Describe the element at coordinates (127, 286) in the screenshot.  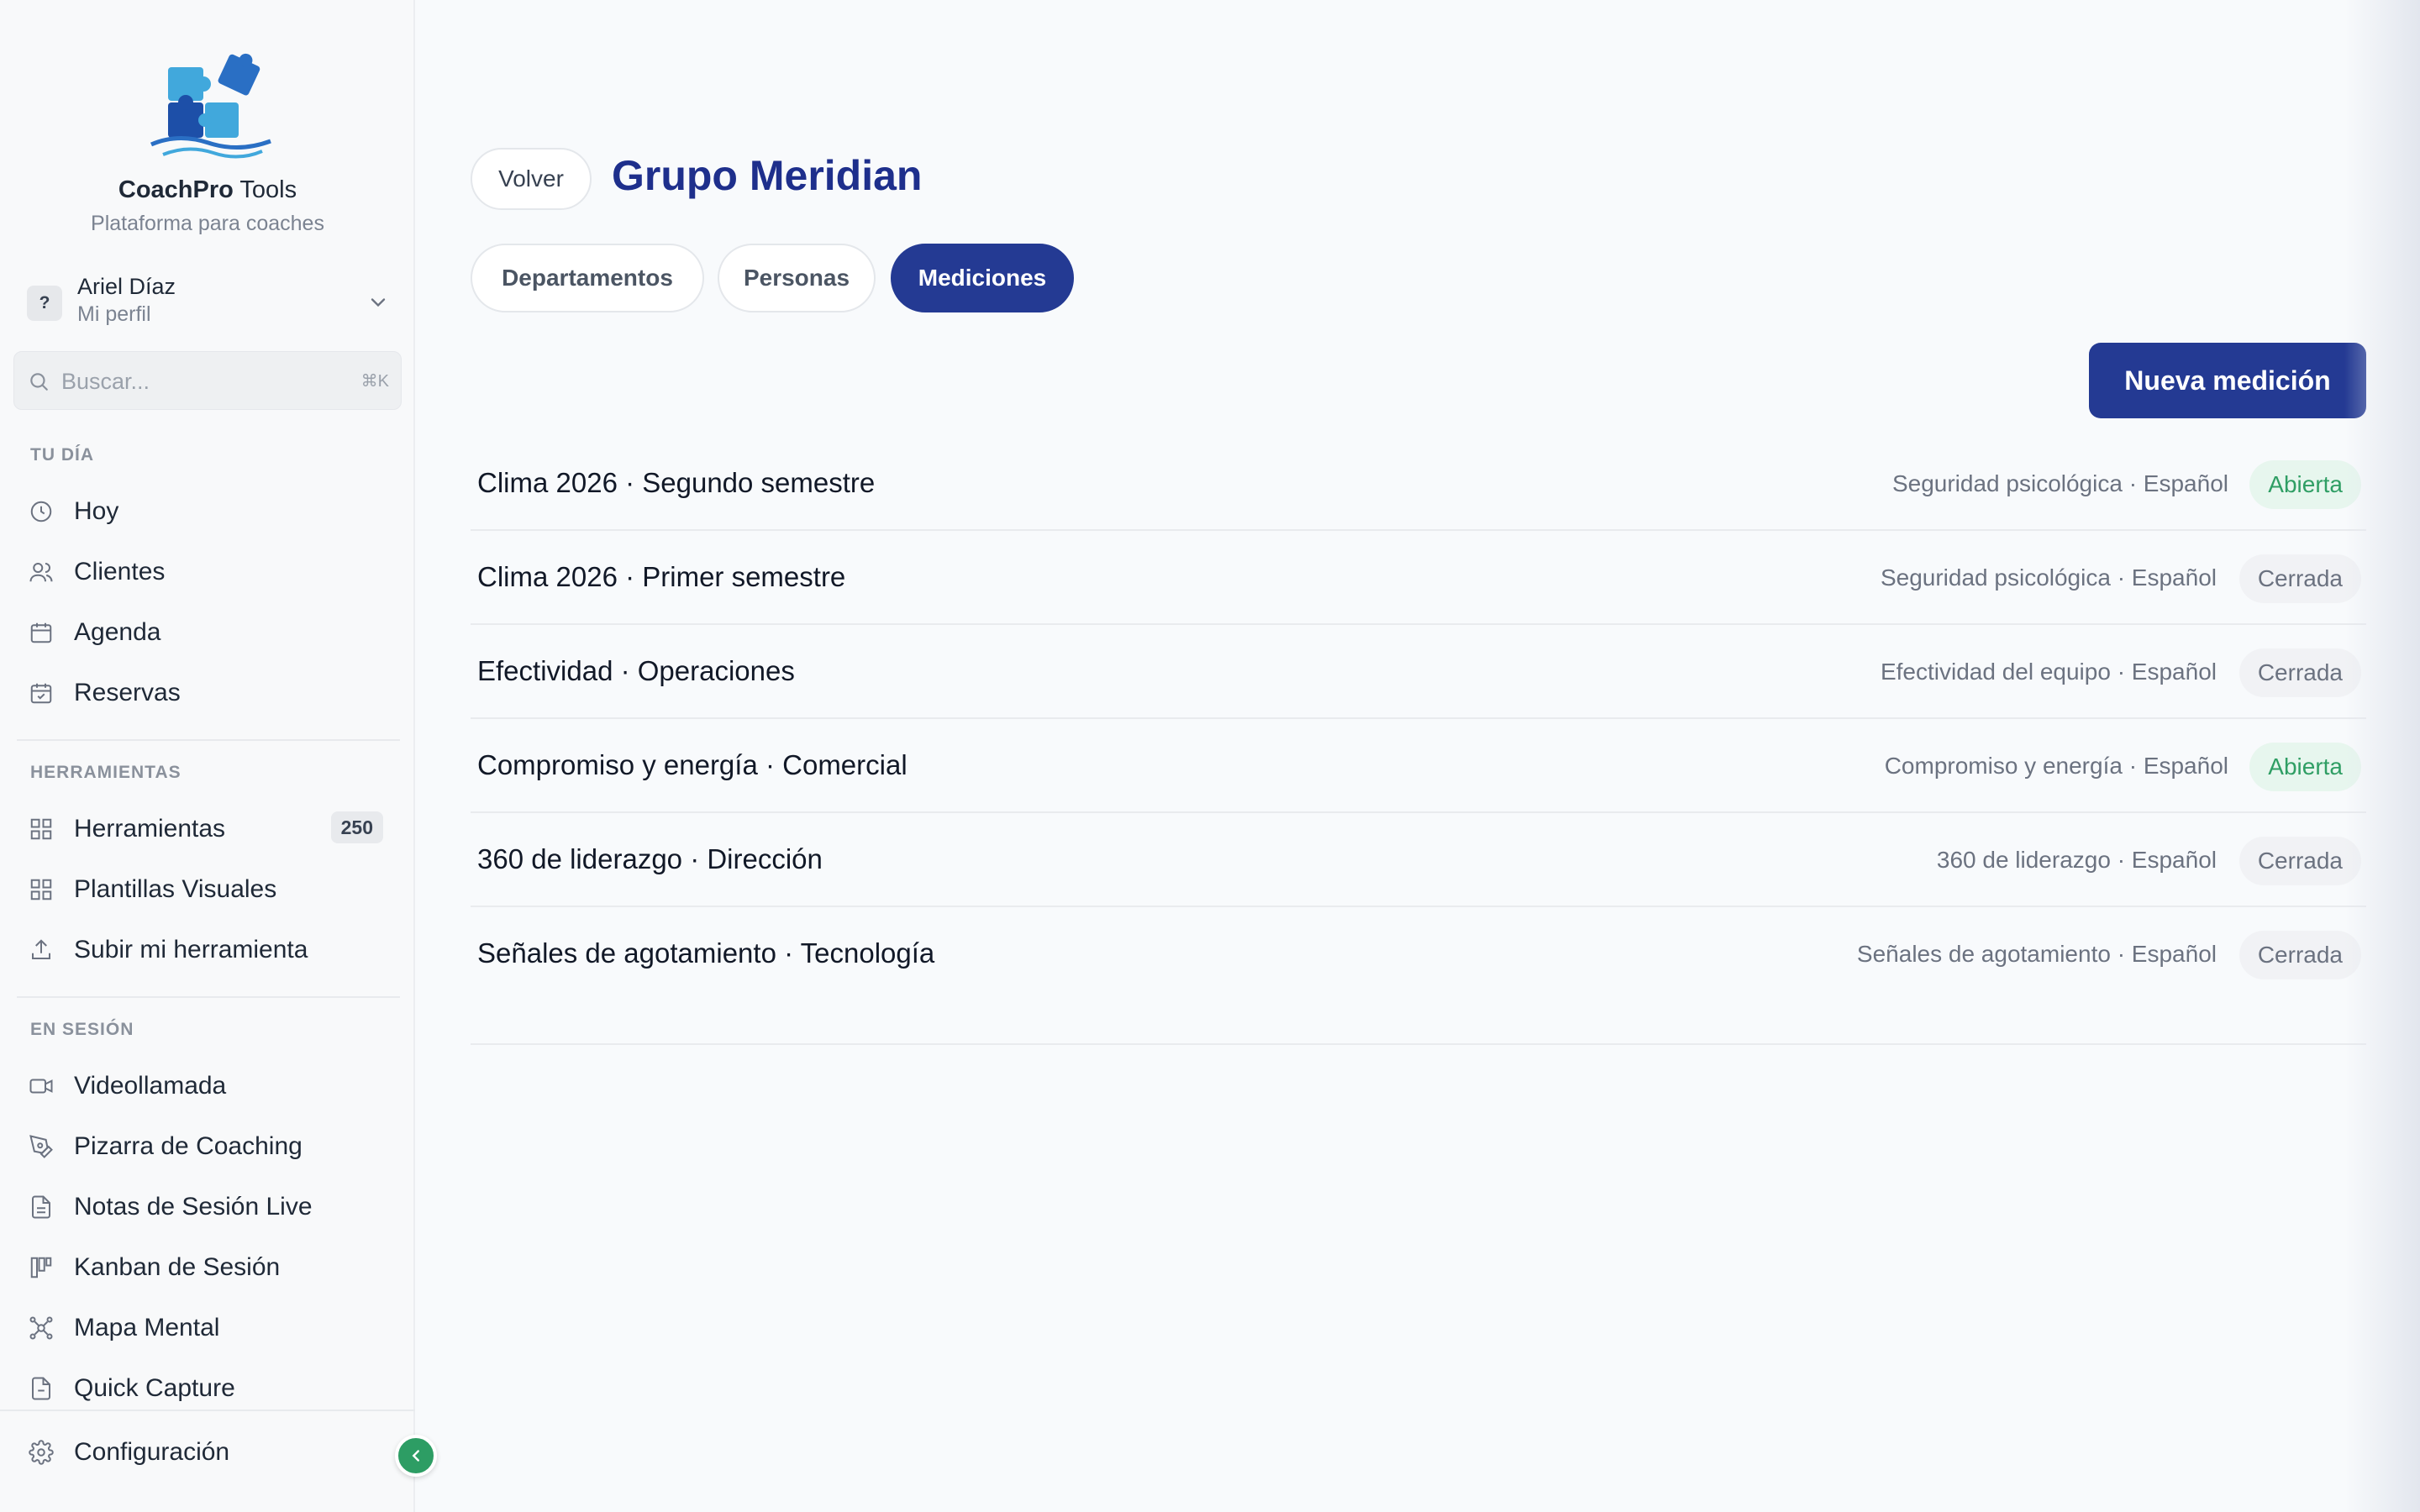
I see `profile-name: Ariel Díaz` at that location.